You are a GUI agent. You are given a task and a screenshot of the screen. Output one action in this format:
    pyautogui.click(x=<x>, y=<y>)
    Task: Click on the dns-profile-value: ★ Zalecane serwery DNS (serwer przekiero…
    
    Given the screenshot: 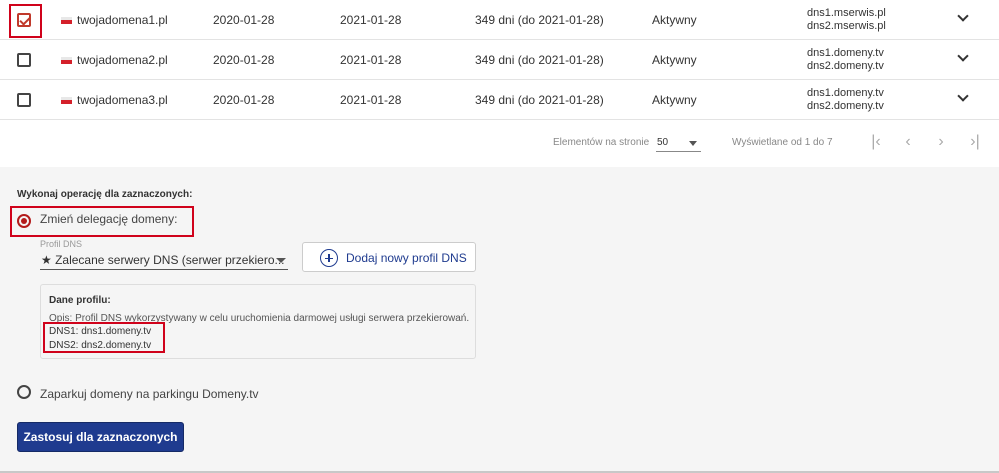 What is the action you would take?
    pyautogui.click(x=163, y=260)
    